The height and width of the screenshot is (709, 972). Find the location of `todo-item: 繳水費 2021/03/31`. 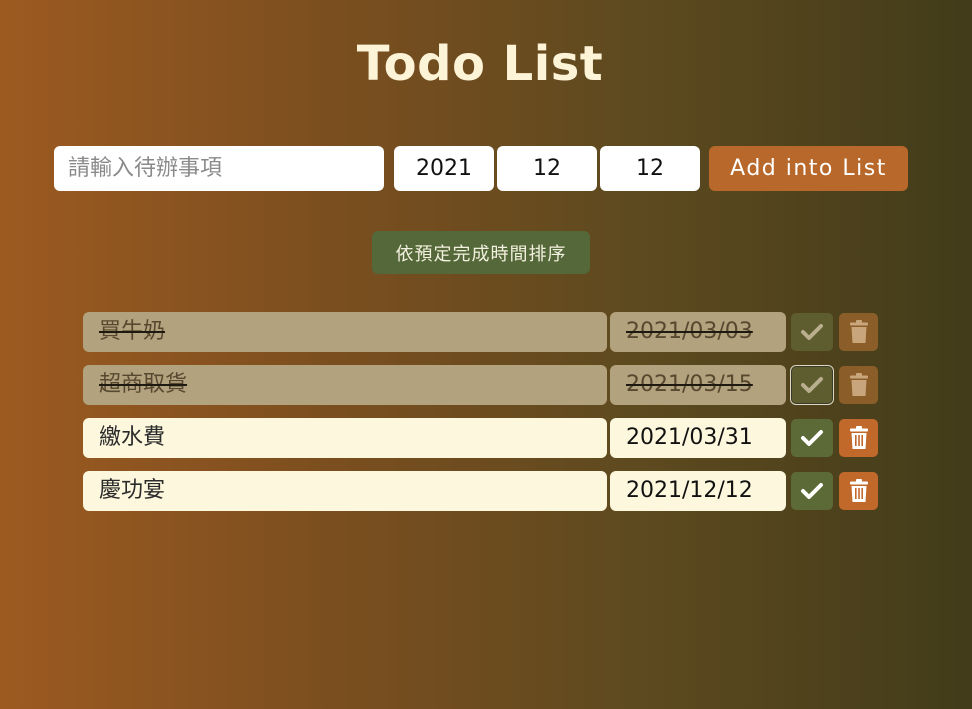

todo-item: 繳水費 2021/03/31 is located at coordinates (483, 438).